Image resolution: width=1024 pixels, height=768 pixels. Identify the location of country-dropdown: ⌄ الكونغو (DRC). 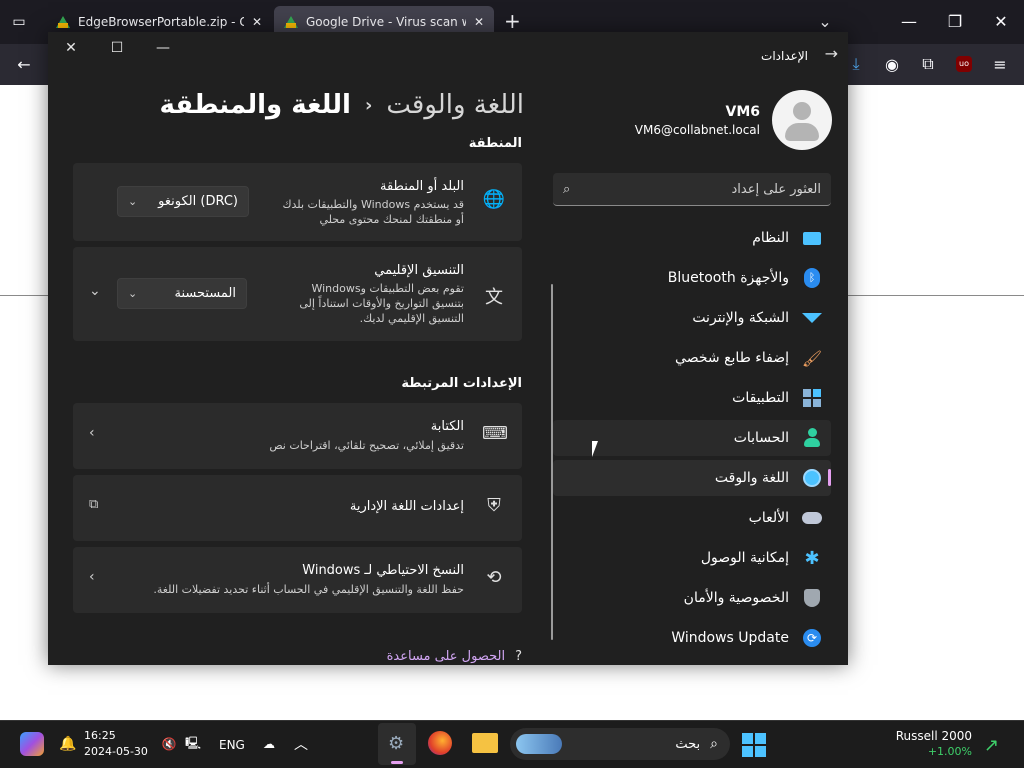
(183, 201).